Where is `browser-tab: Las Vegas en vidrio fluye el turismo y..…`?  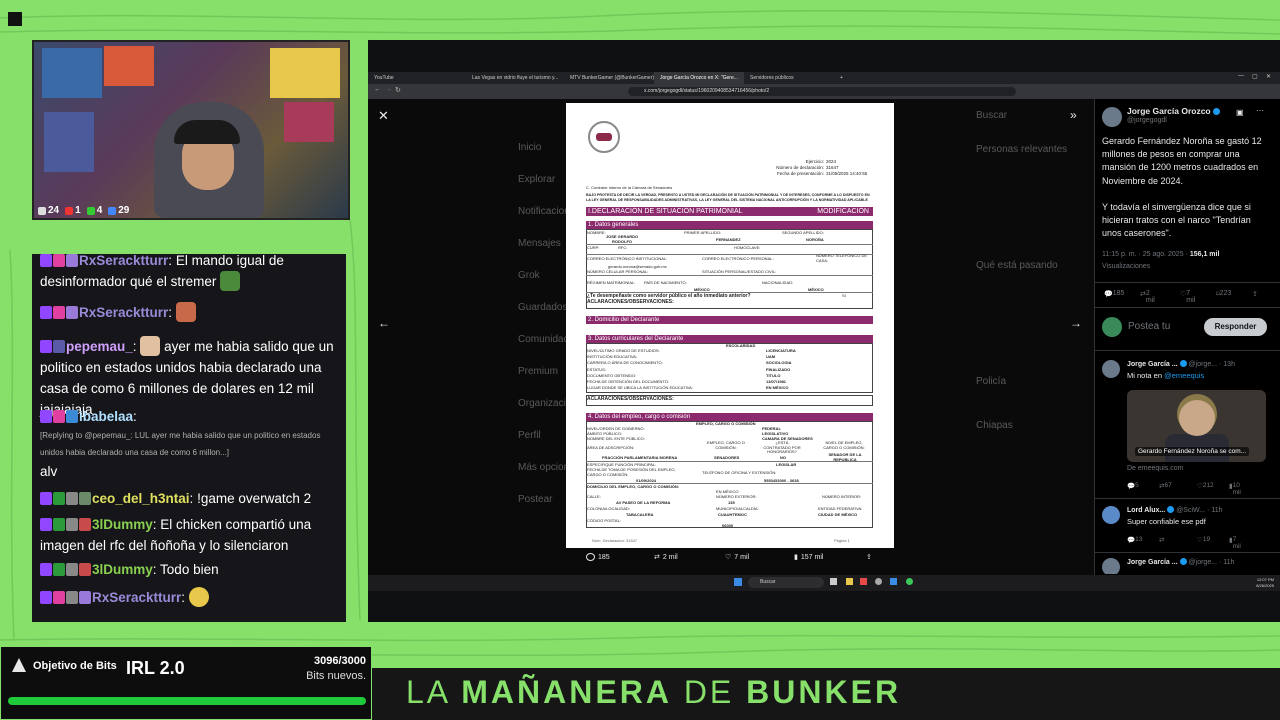 browser-tab: Las Vegas en vidrio fluye el turismo y..… is located at coordinates (515, 78).